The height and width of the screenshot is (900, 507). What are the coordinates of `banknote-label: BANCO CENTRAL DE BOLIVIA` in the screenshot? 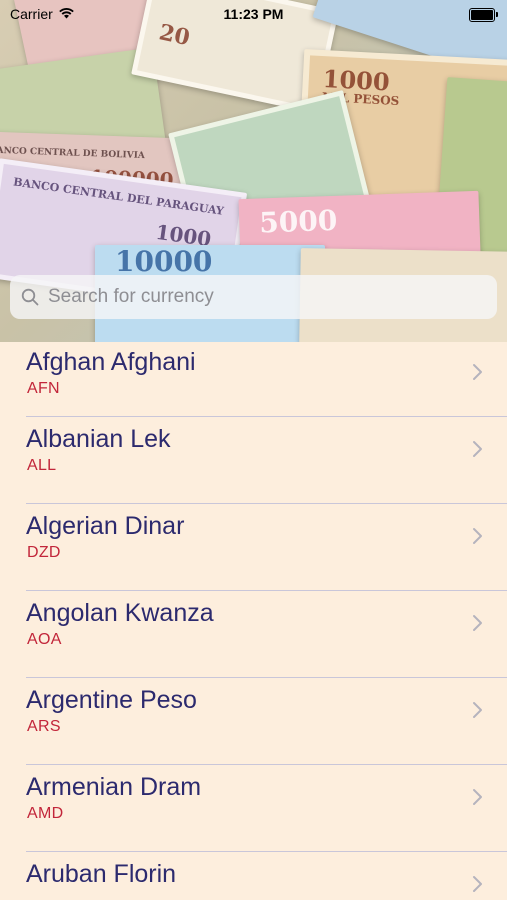 It's located at (72, 153).